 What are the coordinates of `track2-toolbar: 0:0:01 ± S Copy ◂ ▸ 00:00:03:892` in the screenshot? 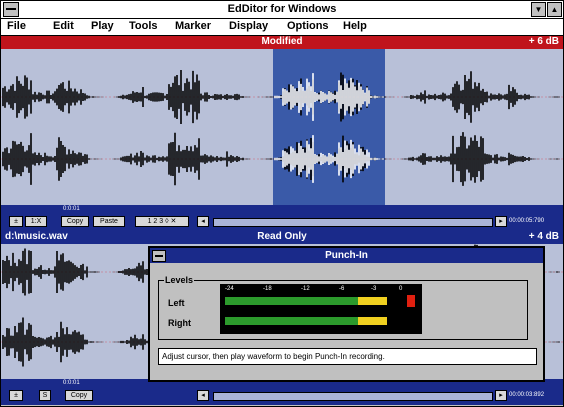 It's located at (282, 392).